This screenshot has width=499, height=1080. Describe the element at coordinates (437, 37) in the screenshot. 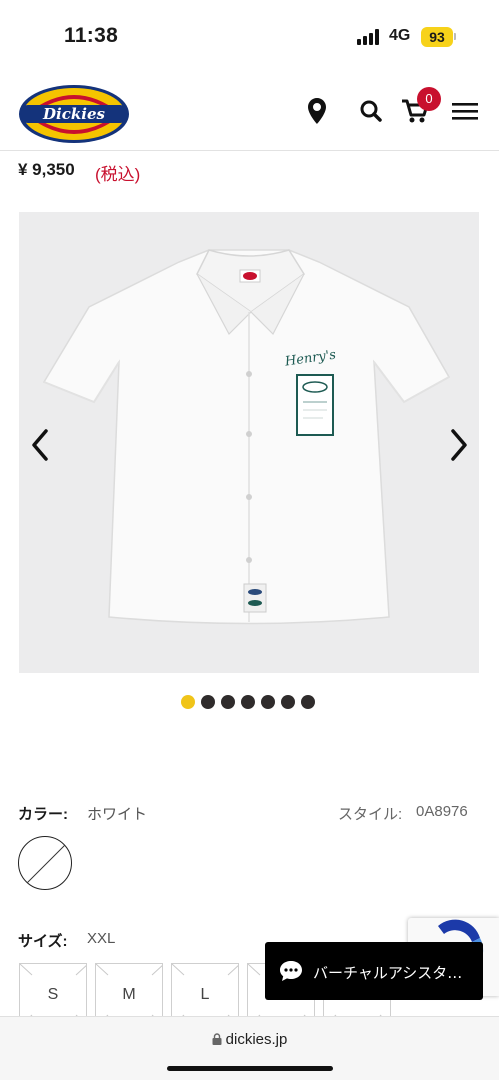

I see `battery-icon: 93` at that location.